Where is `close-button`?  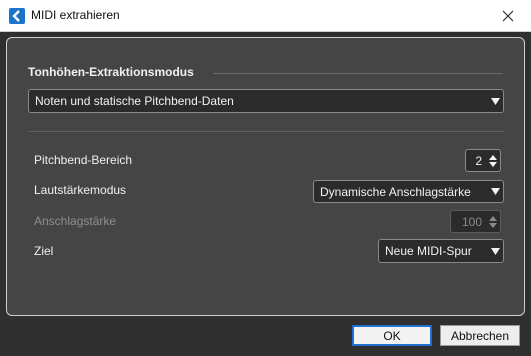
close-button is located at coordinates (508, 16).